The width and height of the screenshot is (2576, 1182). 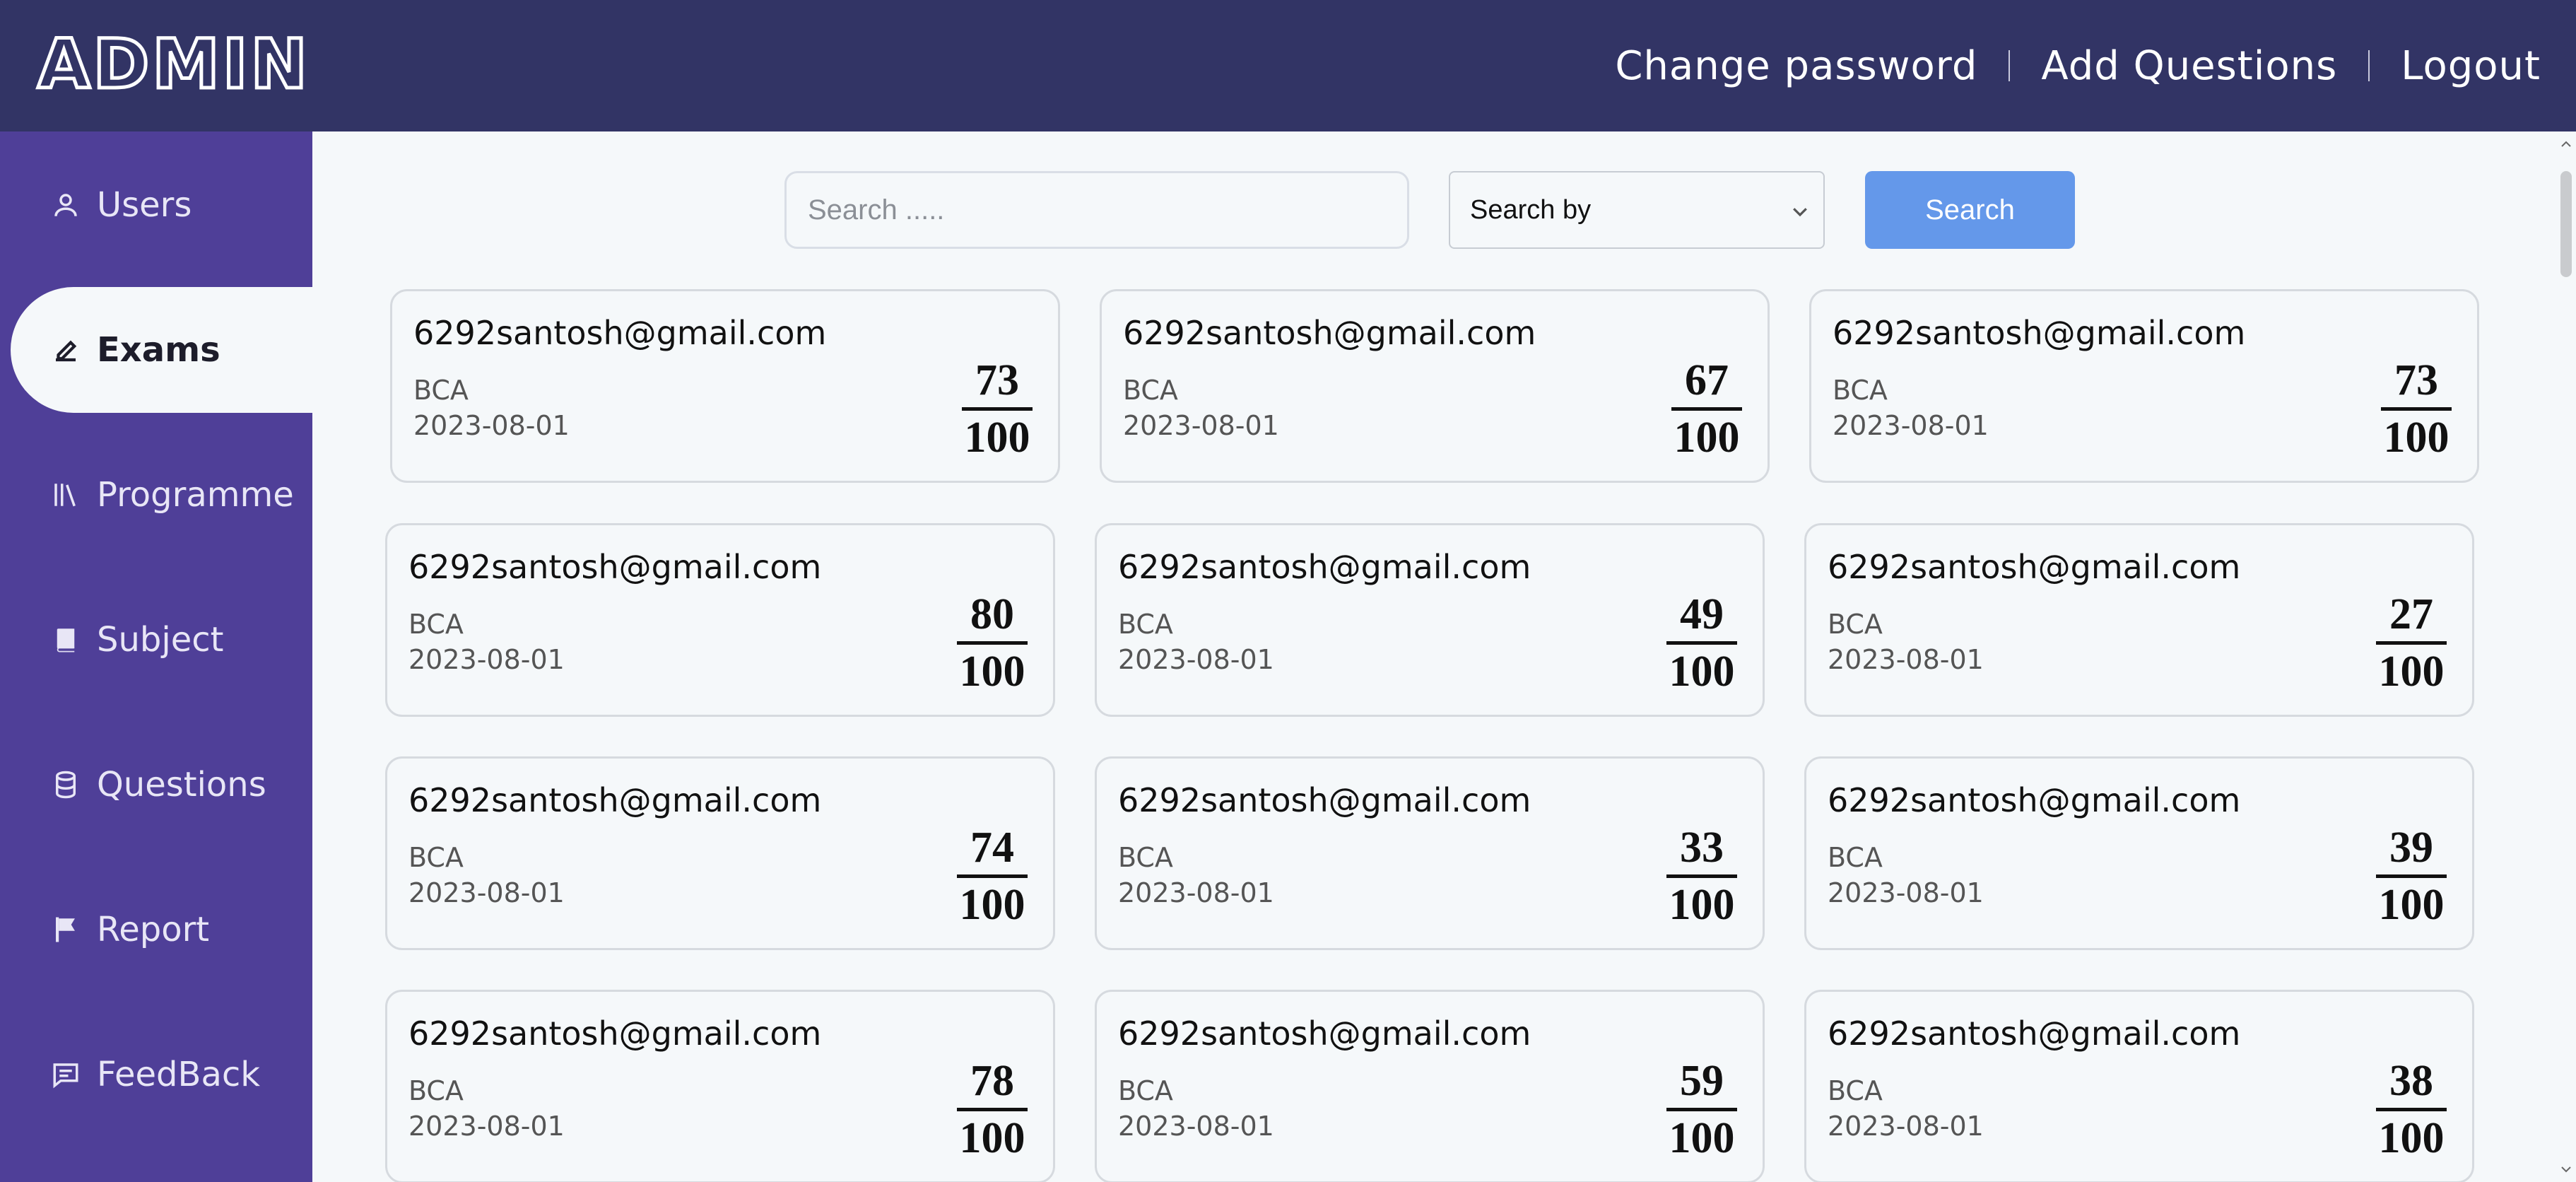 I want to click on score-value: 49, so click(x=1702, y=614).